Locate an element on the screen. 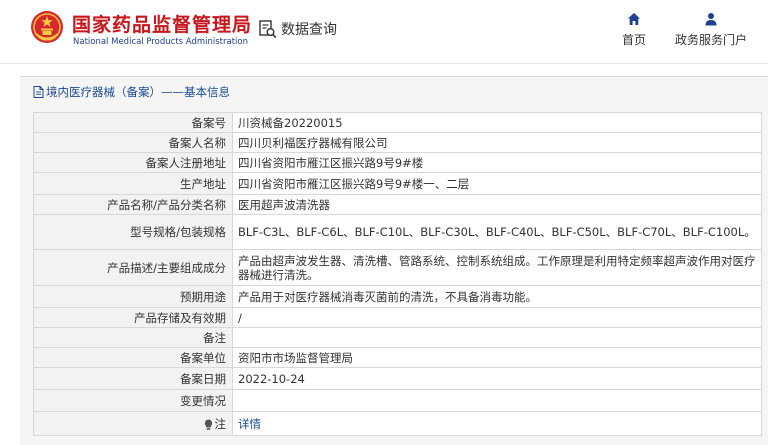 The image size is (768, 445). row-label: 产品描述/主要组成成分 is located at coordinates (133, 267).